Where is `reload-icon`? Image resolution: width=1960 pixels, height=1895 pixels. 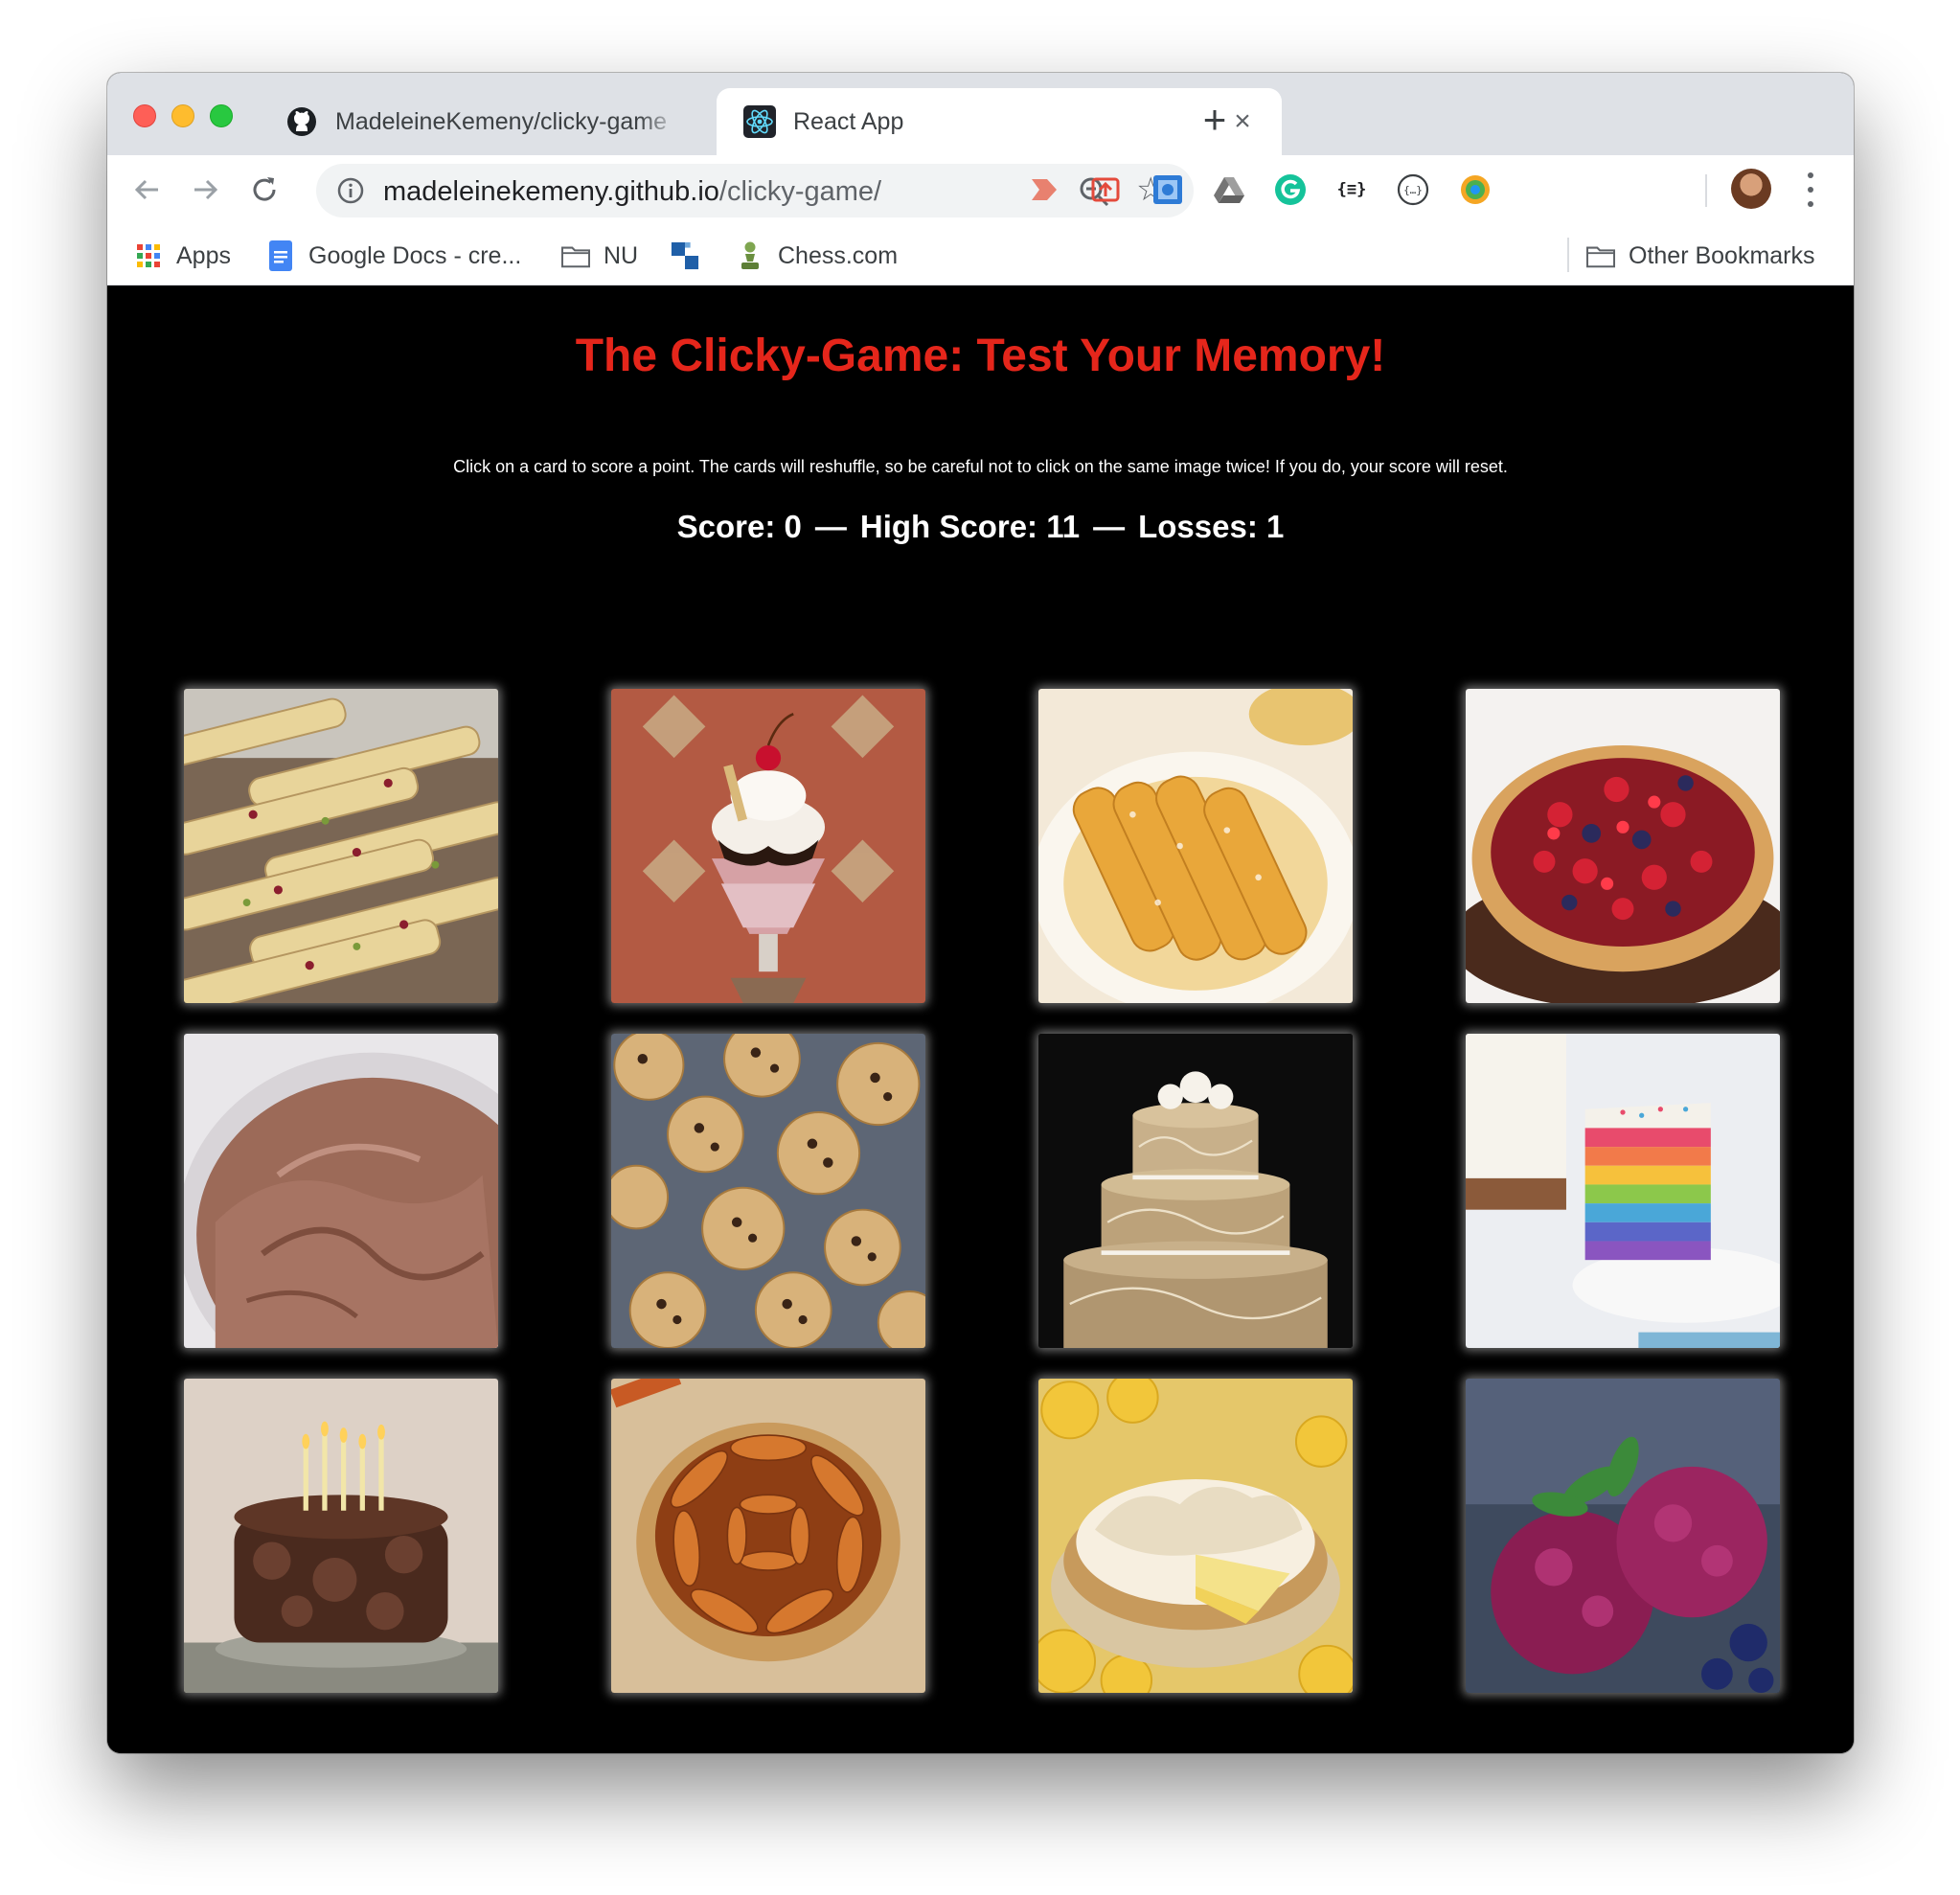 reload-icon is located at coordinates (264, 189).